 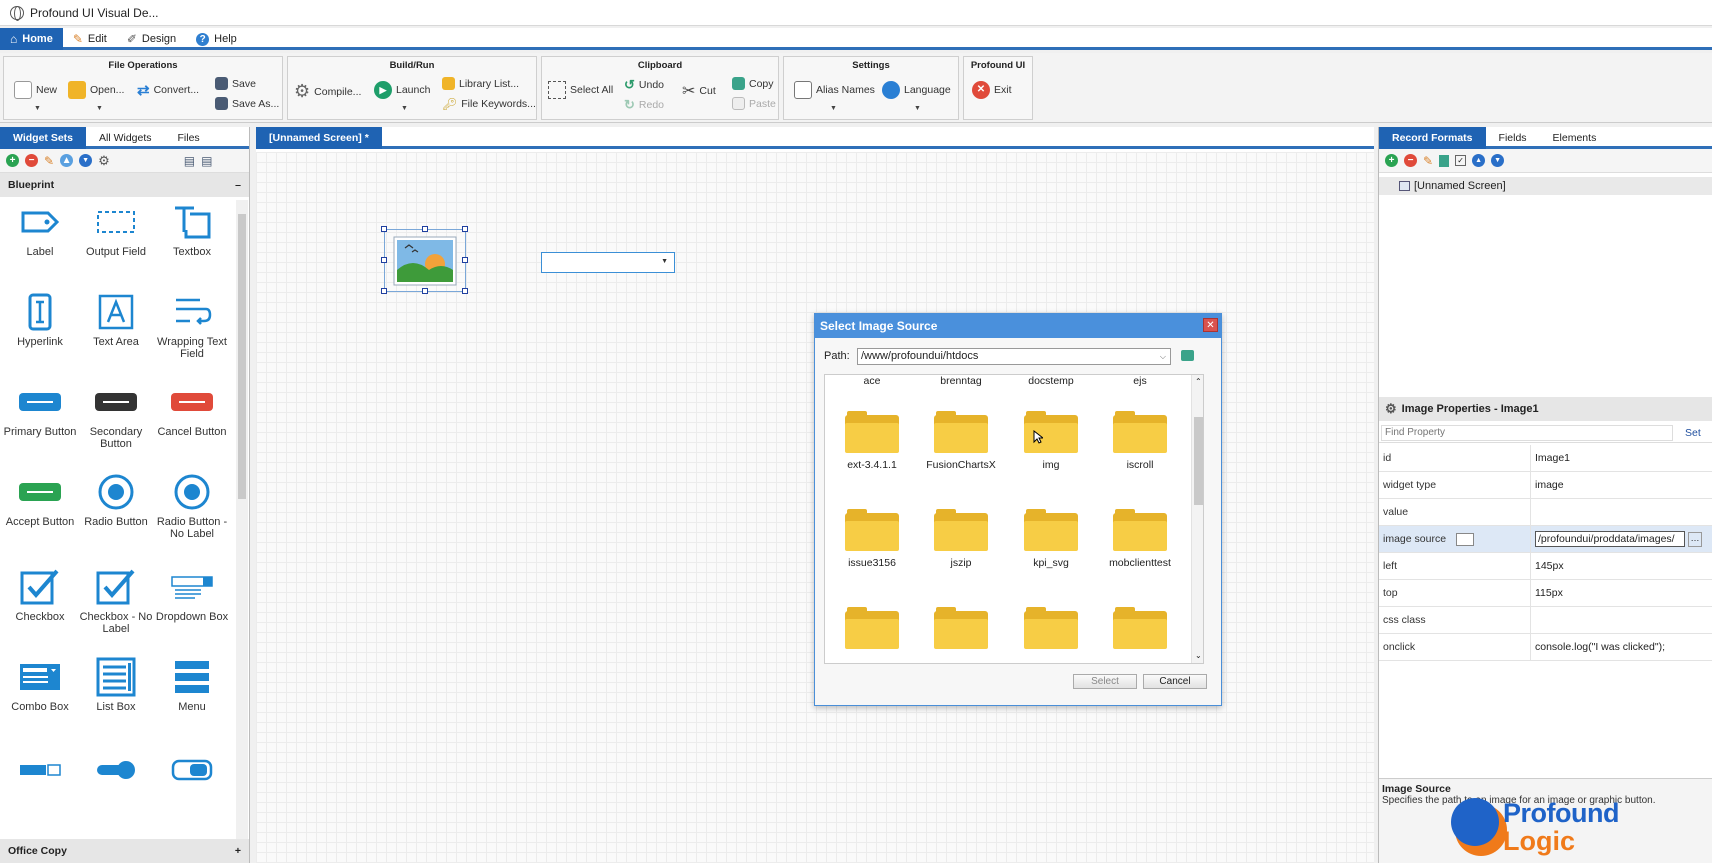 What do you see at coordinates (1105, 681) in the screenshot?
I see `select-button: Select` at bounding box center [1105, 681].